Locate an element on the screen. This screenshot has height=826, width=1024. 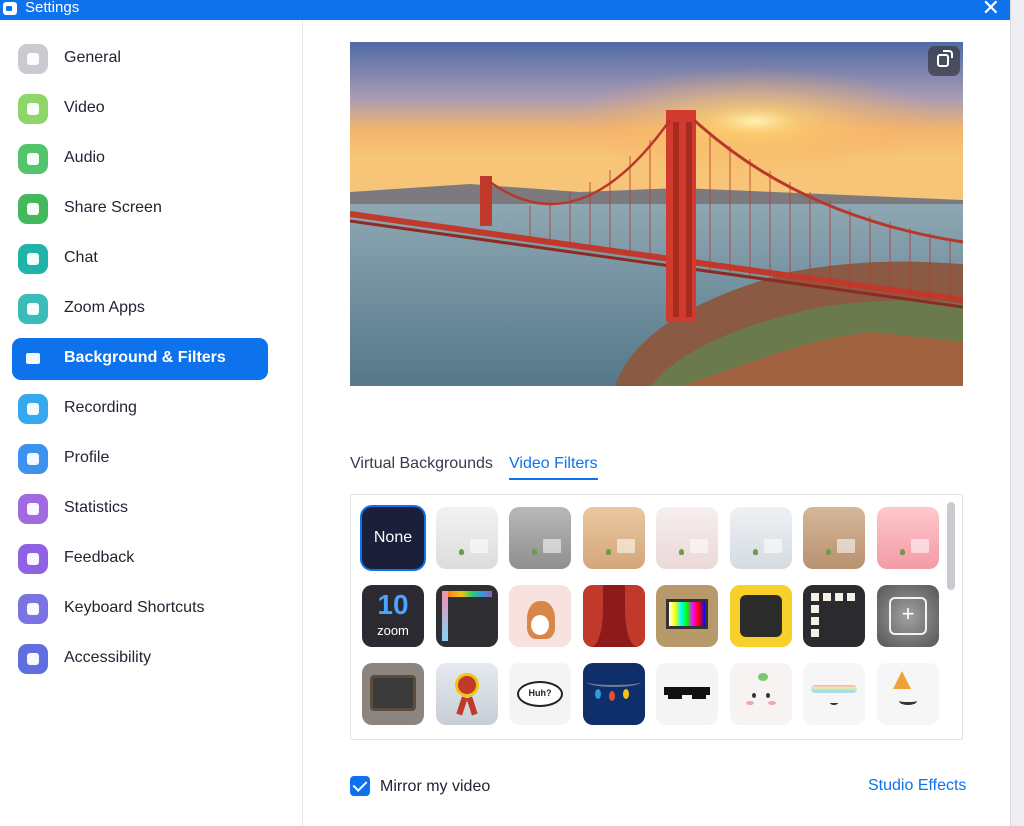
sidebar-item-video: Video is located at coordinates (140, 109).